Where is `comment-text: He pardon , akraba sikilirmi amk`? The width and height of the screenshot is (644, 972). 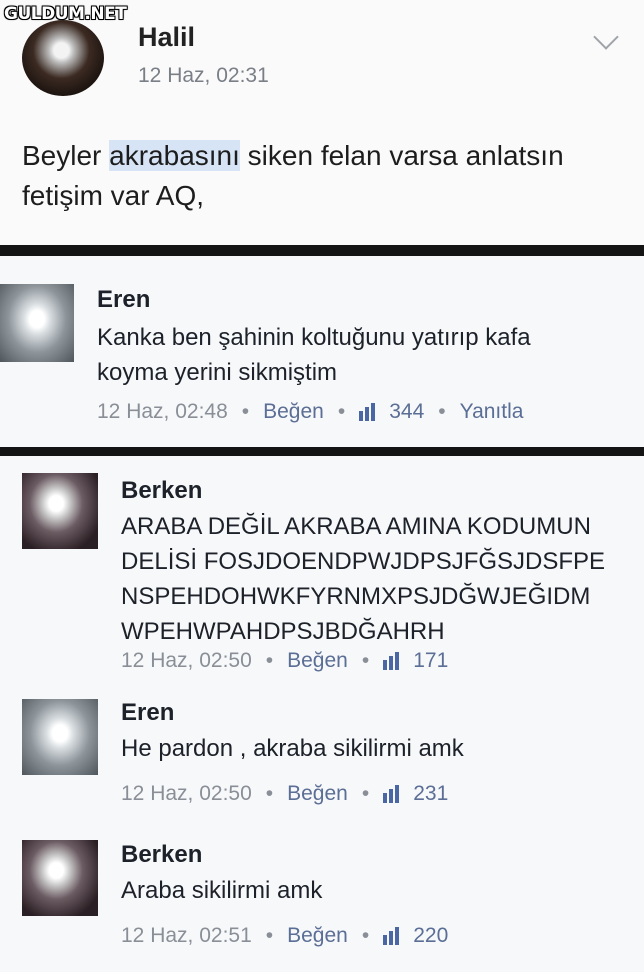 comment-text: He pardon , akraba sikilirmi amk is located at coordinates (292, 748).